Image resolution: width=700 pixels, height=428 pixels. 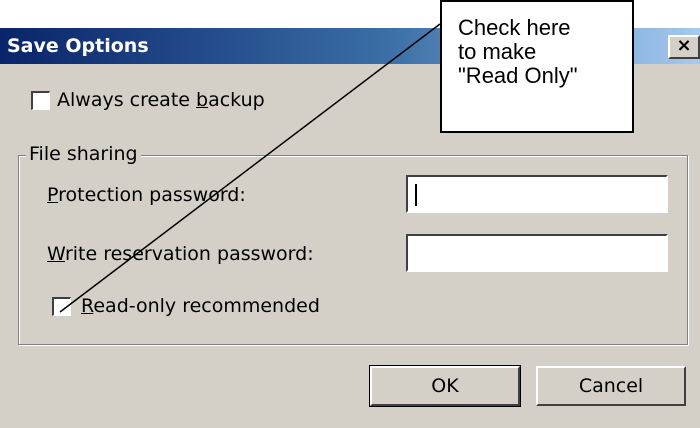 What do you see at coordinates (53, 195) in the screenshot?
I see `protection-password-accesskey: P` at bounding box center [53, 195].